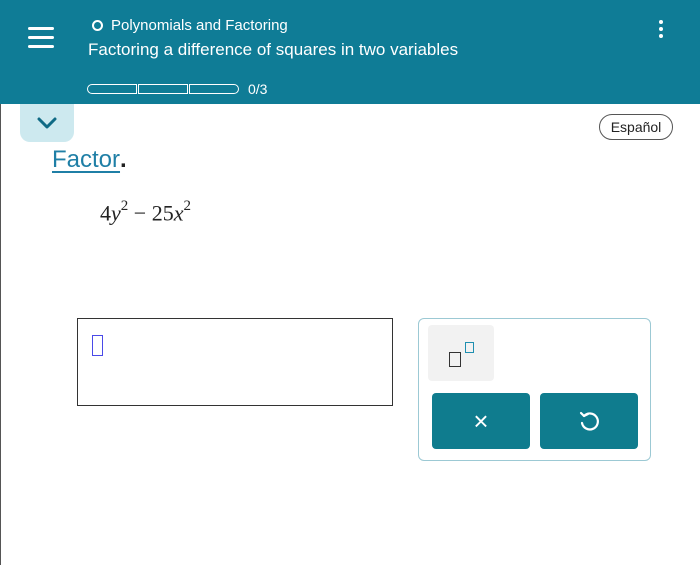 The height and width of the screenshot is (565, 700). I want to click on coefficient-1: 4, so click(105, 213).